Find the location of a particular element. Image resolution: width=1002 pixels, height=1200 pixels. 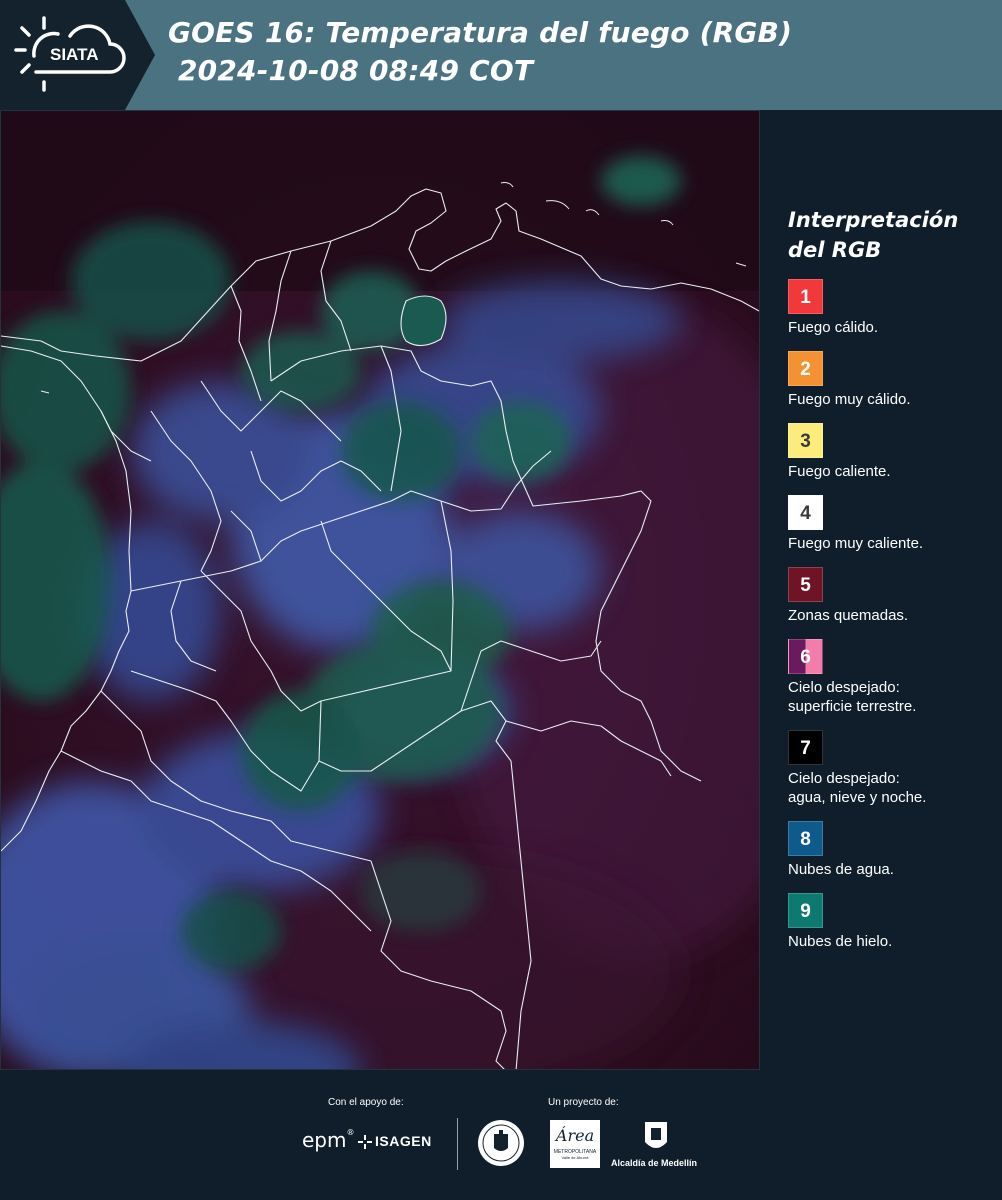

legend-swatch-number: 3 is located at coordinates (805, 441).